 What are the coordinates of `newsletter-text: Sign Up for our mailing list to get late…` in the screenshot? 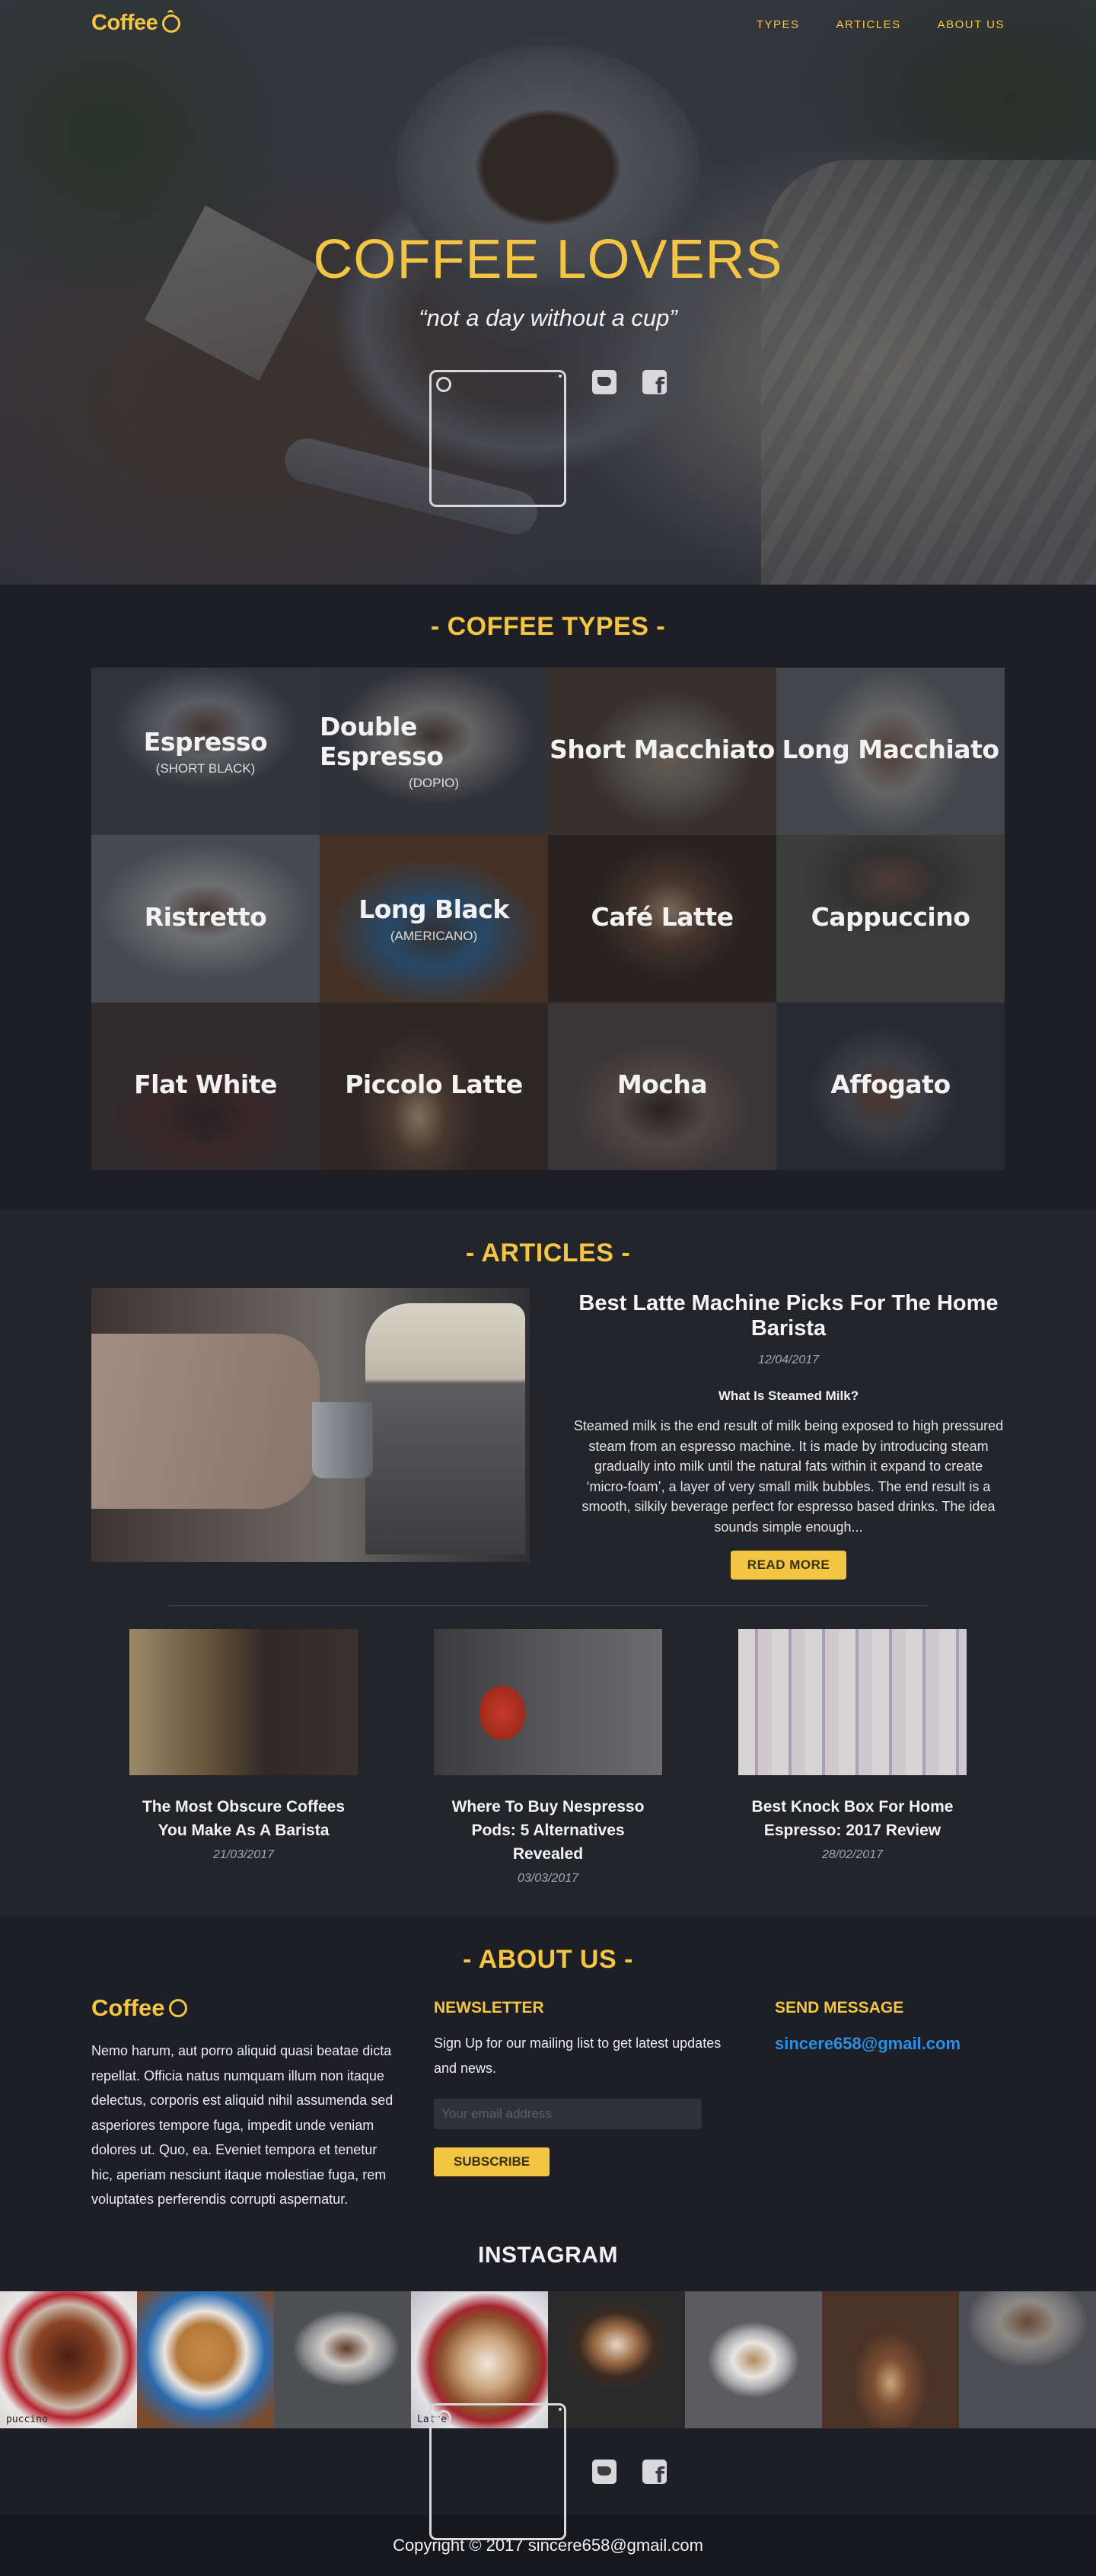 It's located at (578, 2056).